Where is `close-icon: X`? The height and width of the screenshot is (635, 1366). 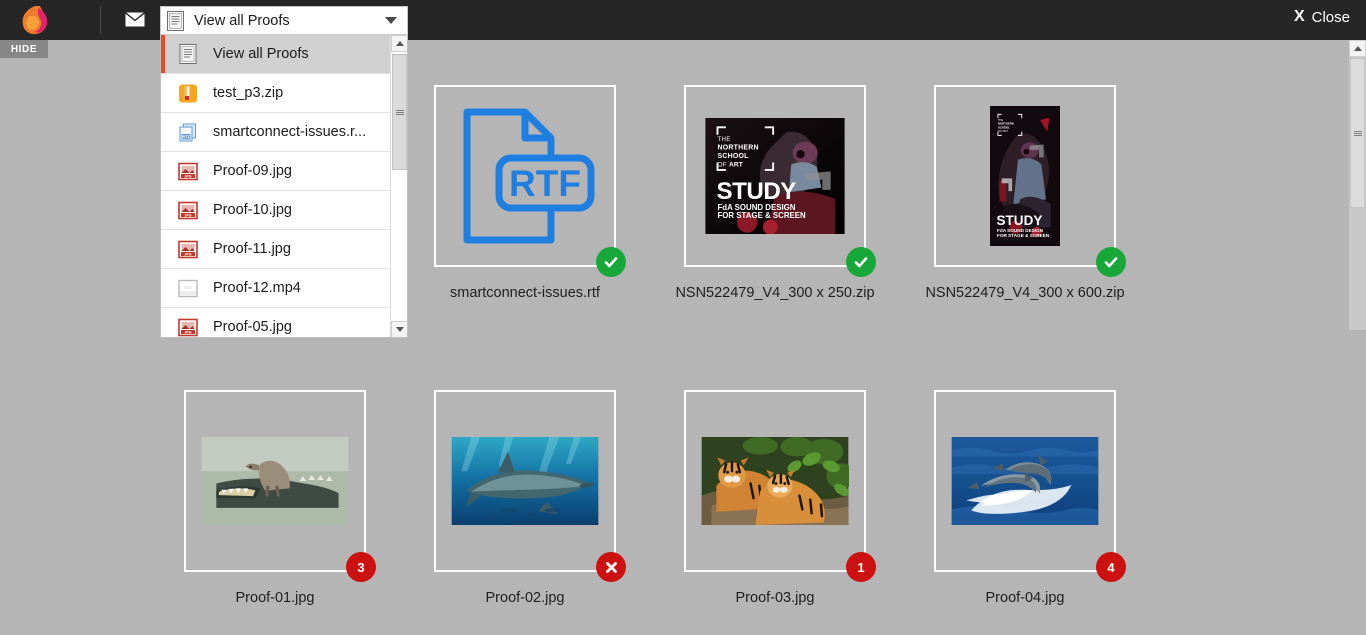 close-icon: X is located at coordinates (1299, 16).